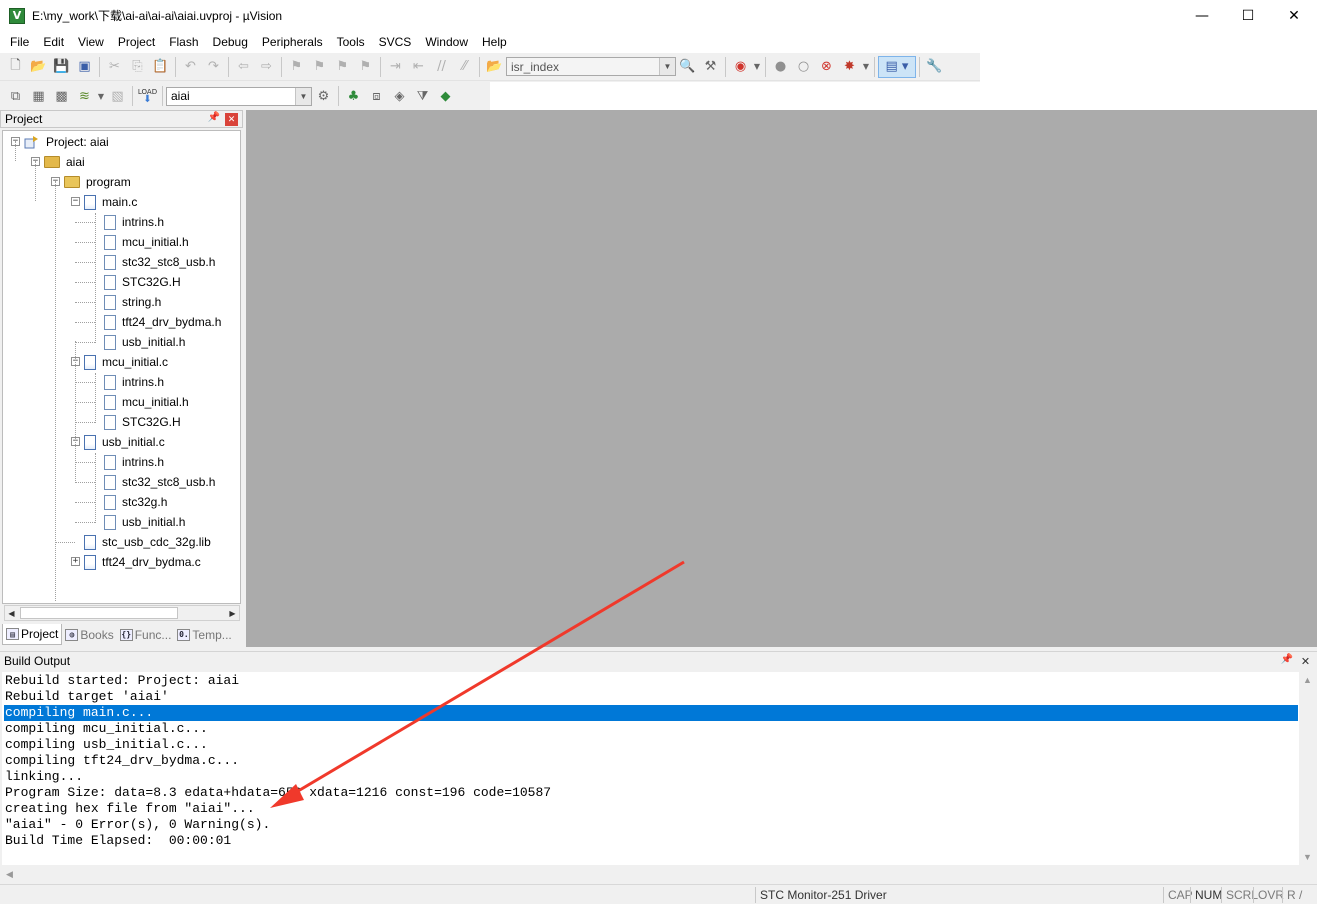 This screenshot has width=1317, height=904. What do you see at coordinates (38, 96) in the screenshot?
I see `build-icon: ▦` at bounding box center [38, 96].